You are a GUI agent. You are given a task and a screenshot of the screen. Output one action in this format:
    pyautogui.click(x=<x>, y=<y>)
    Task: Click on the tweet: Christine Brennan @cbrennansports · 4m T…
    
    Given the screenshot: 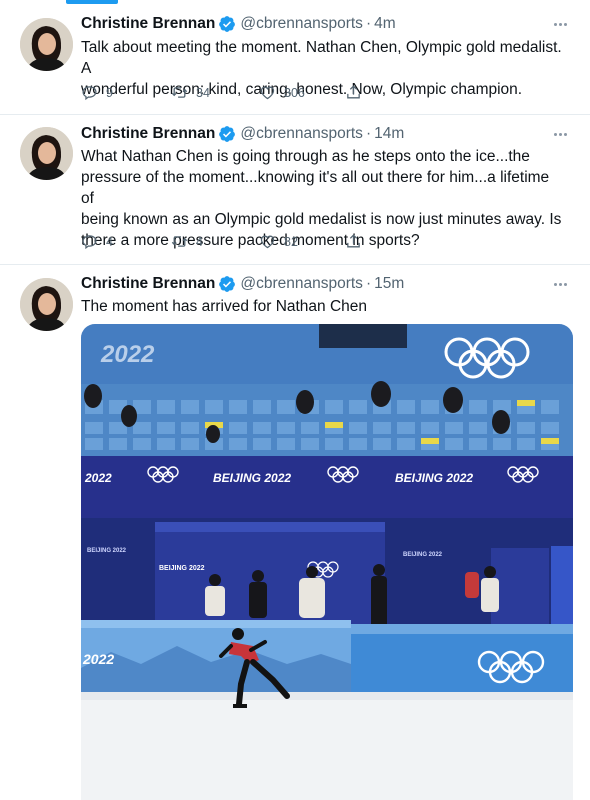 What is the action you would take?
    pyautogui.click(x=295, y=57)
    